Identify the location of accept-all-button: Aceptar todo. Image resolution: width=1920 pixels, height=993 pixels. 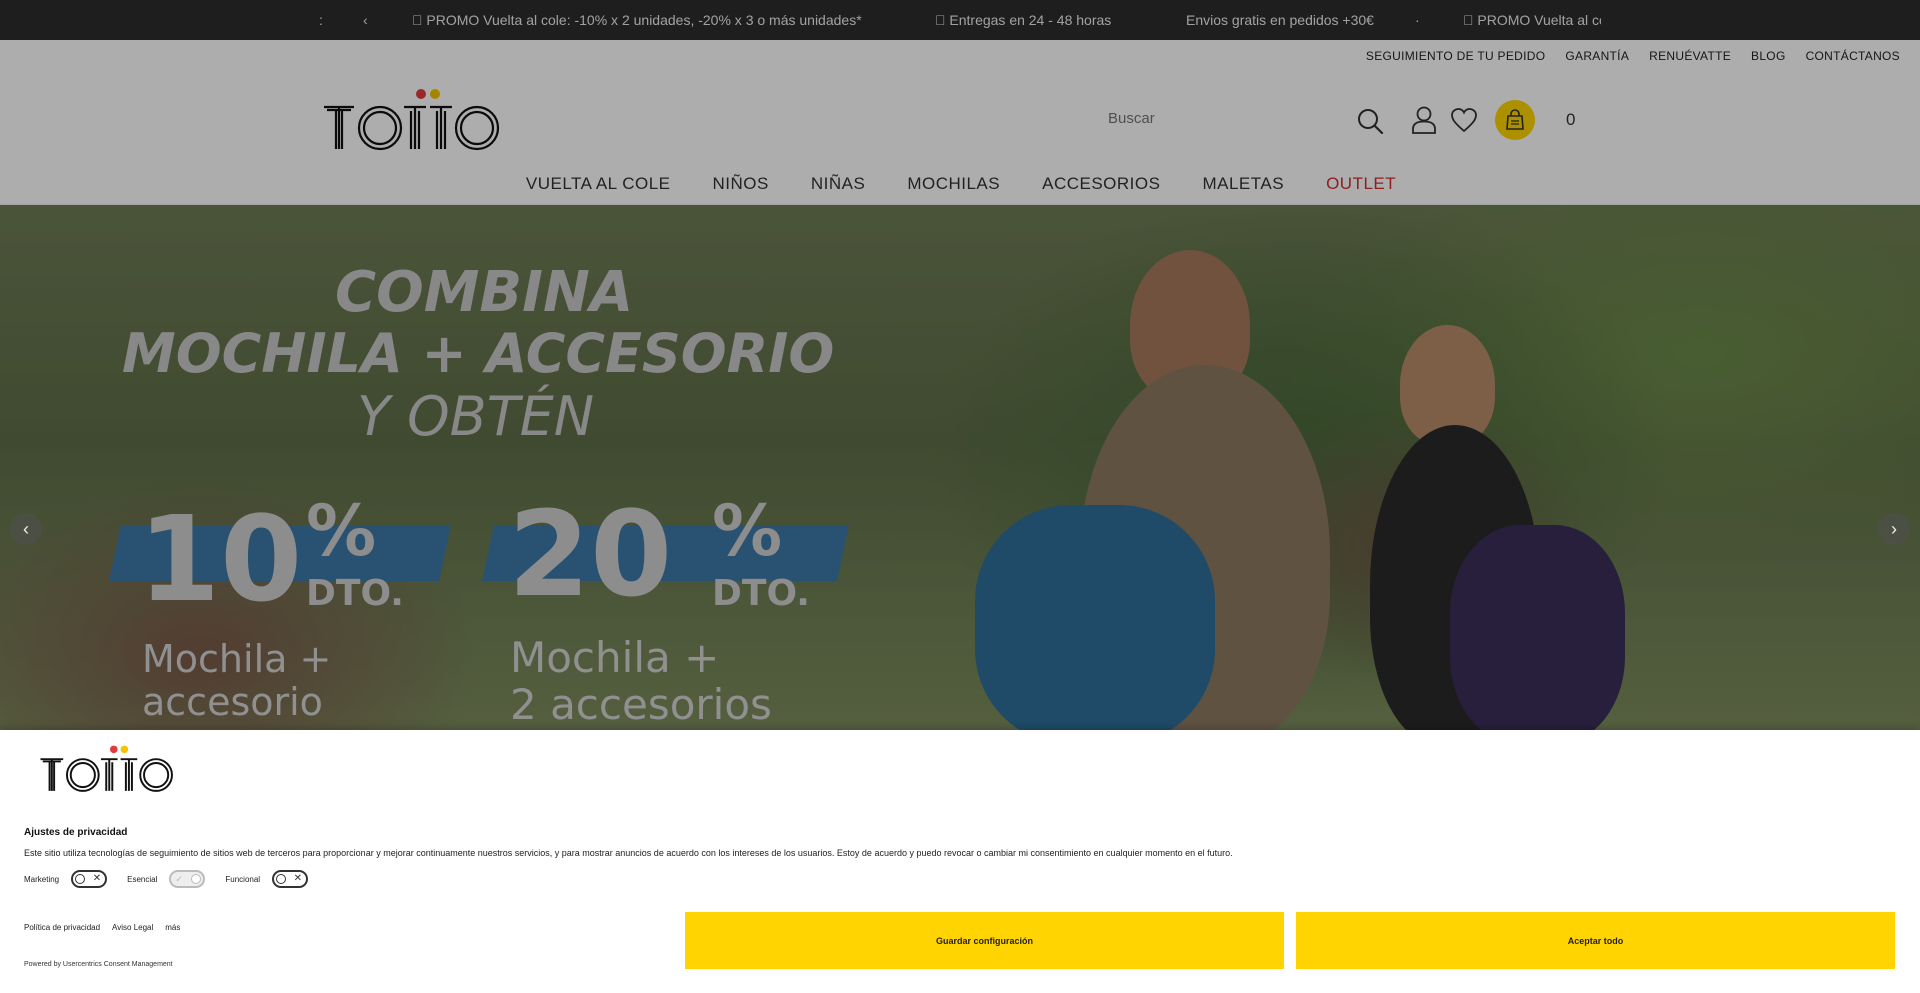
(1595, 940).